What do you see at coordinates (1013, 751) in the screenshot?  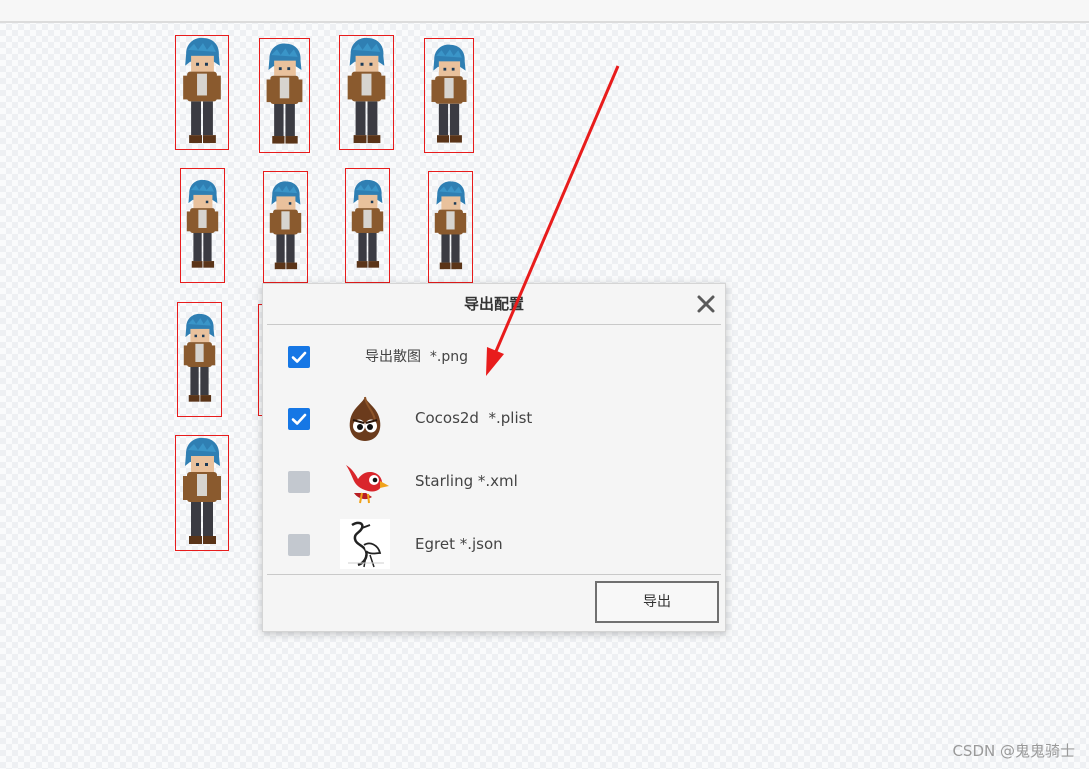 I see `csdn-watermark: CSDN @鬼鬼骑士` at bounding box center [1013, 751].